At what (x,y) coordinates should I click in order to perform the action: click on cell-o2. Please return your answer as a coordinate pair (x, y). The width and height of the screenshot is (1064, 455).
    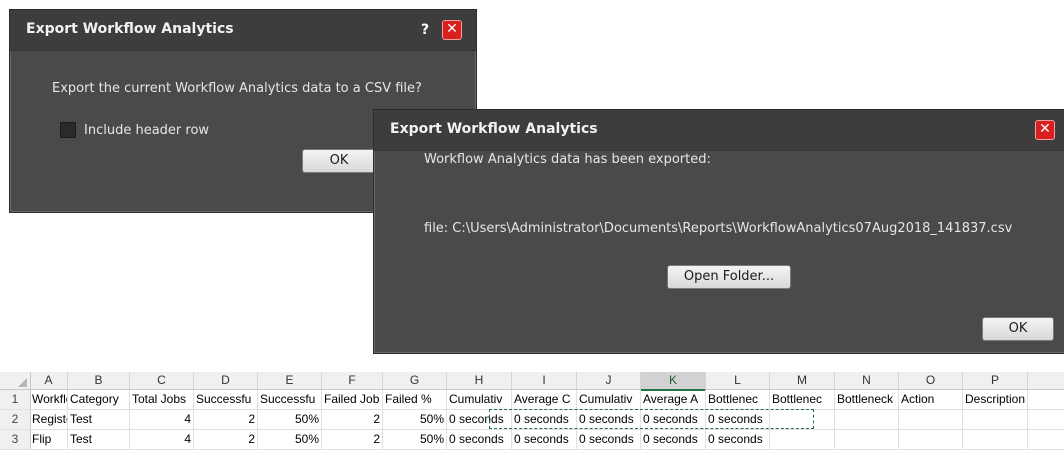
    Looking at the image, I should click on (931, 419).